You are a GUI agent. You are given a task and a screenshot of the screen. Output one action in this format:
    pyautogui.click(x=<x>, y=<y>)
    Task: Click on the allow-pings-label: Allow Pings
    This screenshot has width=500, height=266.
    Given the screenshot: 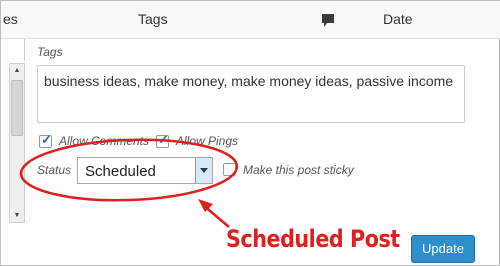 What is the action you would take?
    pyautogui.click(x=207, y=141)
    